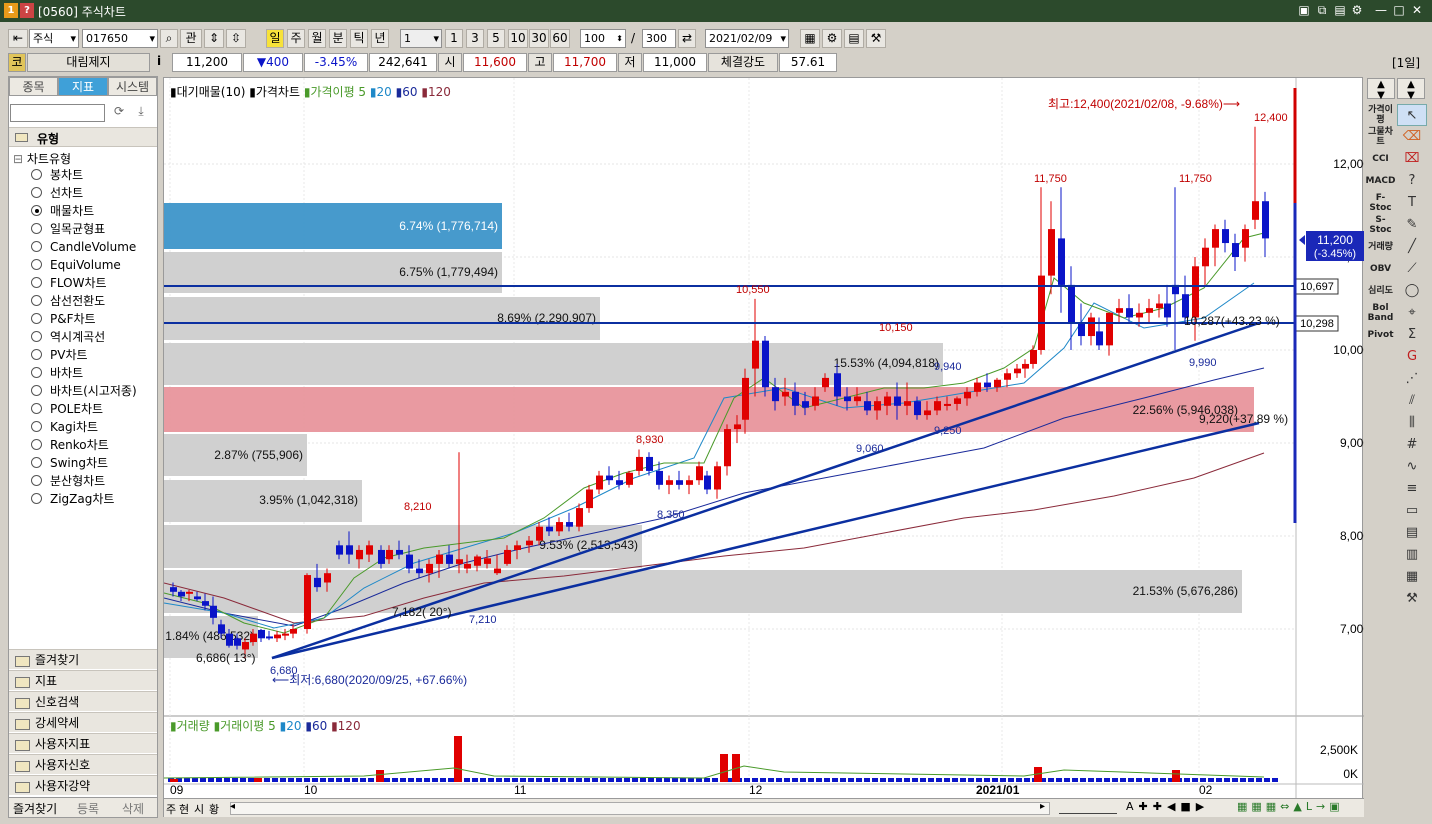 This screenshot has height=824, width=1432. Describe the element at coordinates (1412, 423) in the screenshot. I see `cycle-tool-icon: ⫼` at that location.